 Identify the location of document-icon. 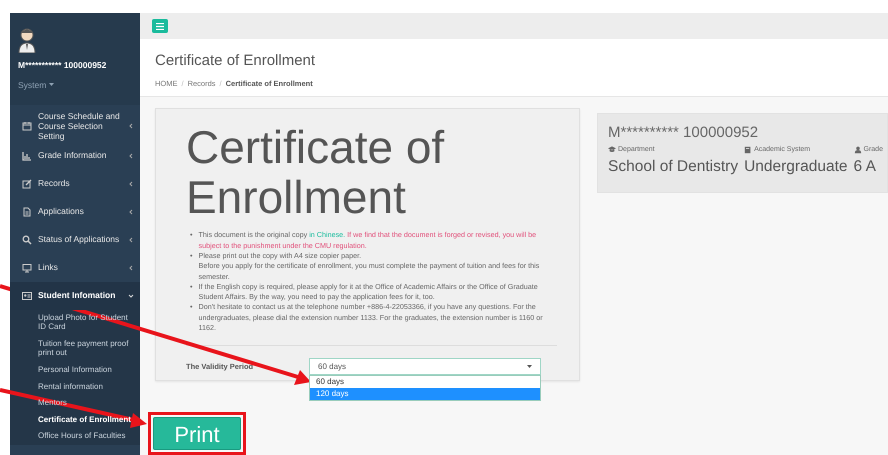
(27, 211).